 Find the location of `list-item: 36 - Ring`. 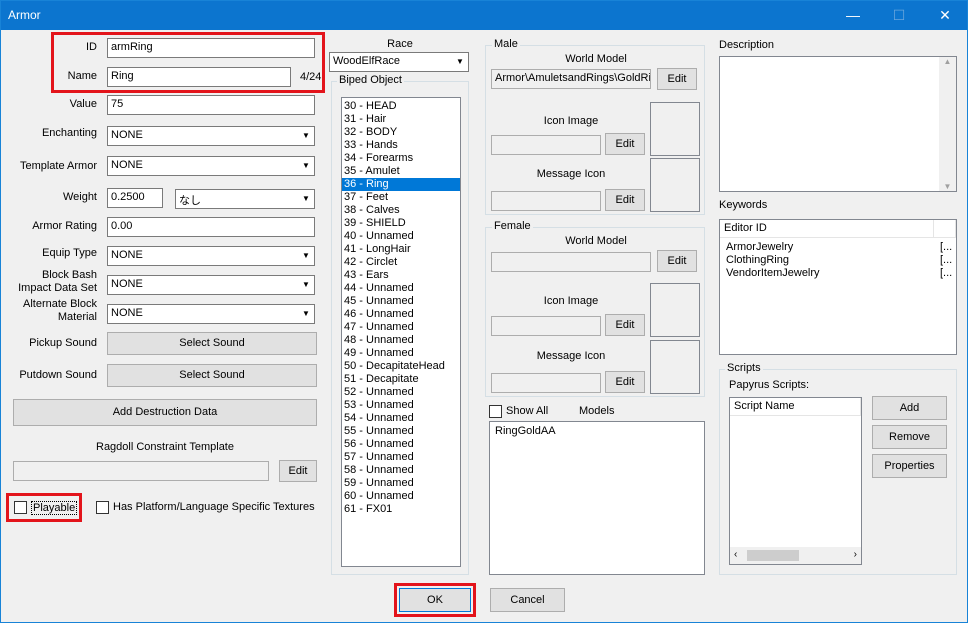

list-item: 36 - Ring is located at coordinates (401, 184).